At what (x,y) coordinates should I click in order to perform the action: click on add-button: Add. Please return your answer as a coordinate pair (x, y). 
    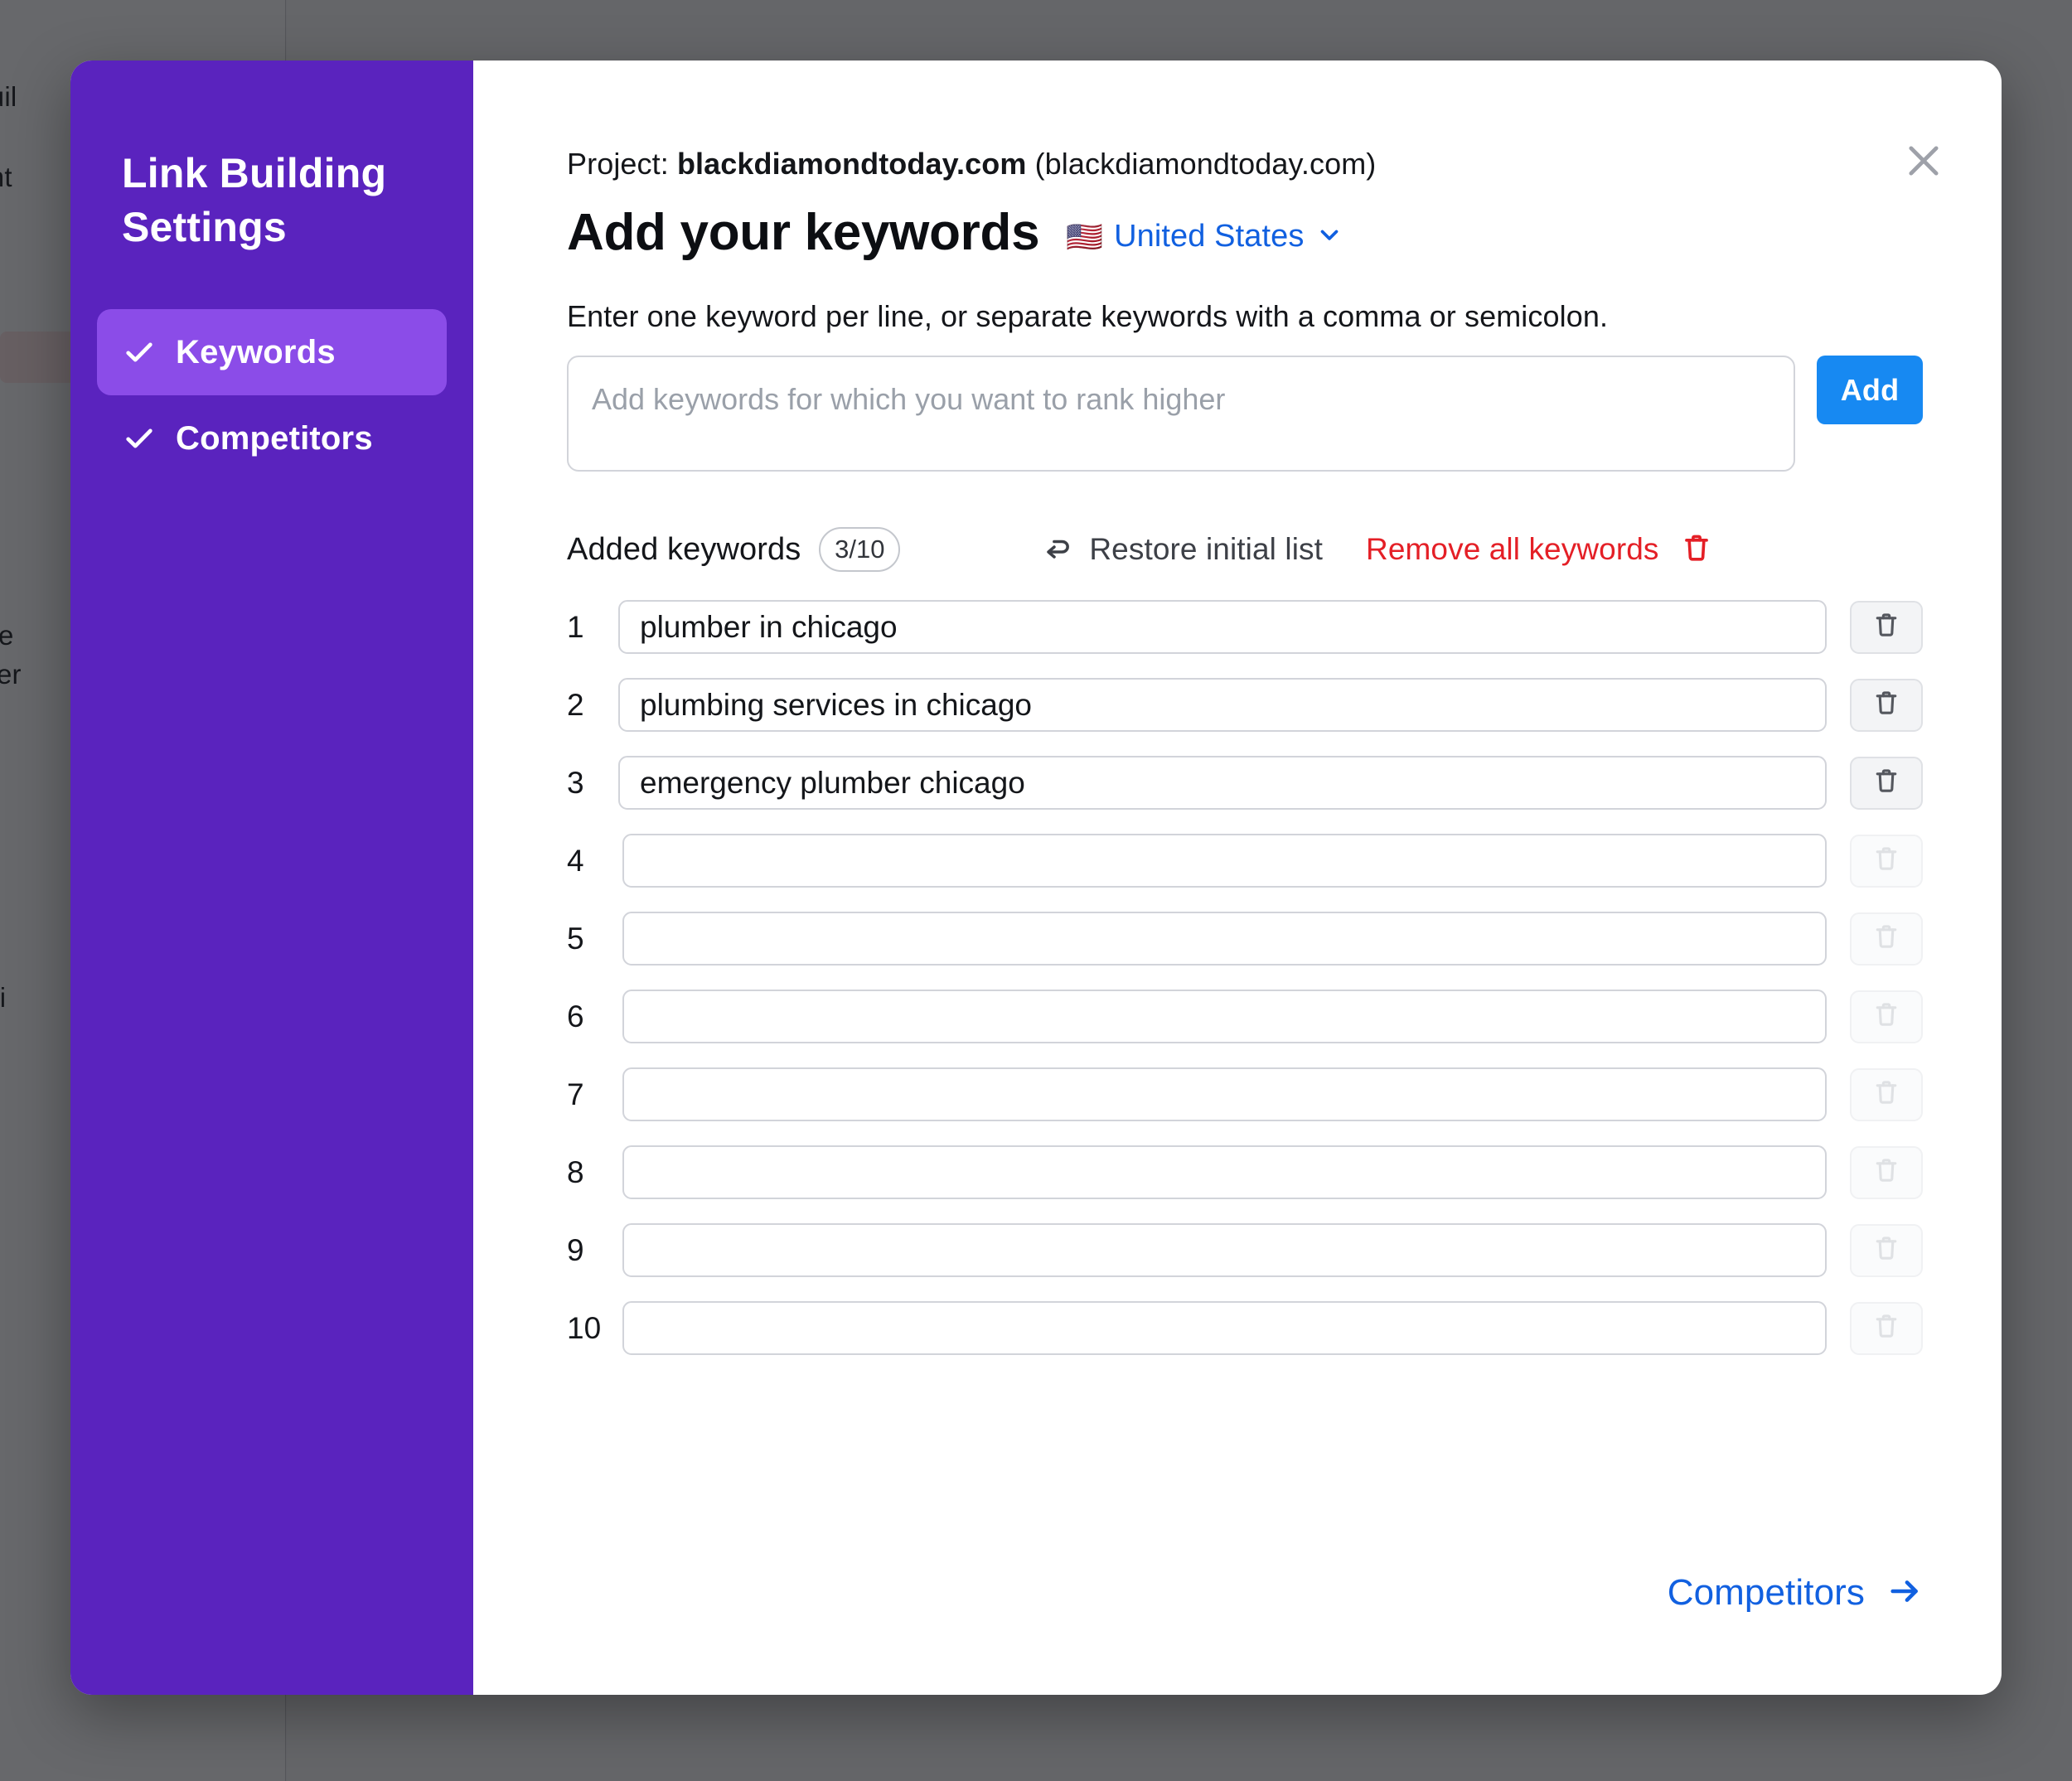
    Looking at the image, I should click on (1870, 390).